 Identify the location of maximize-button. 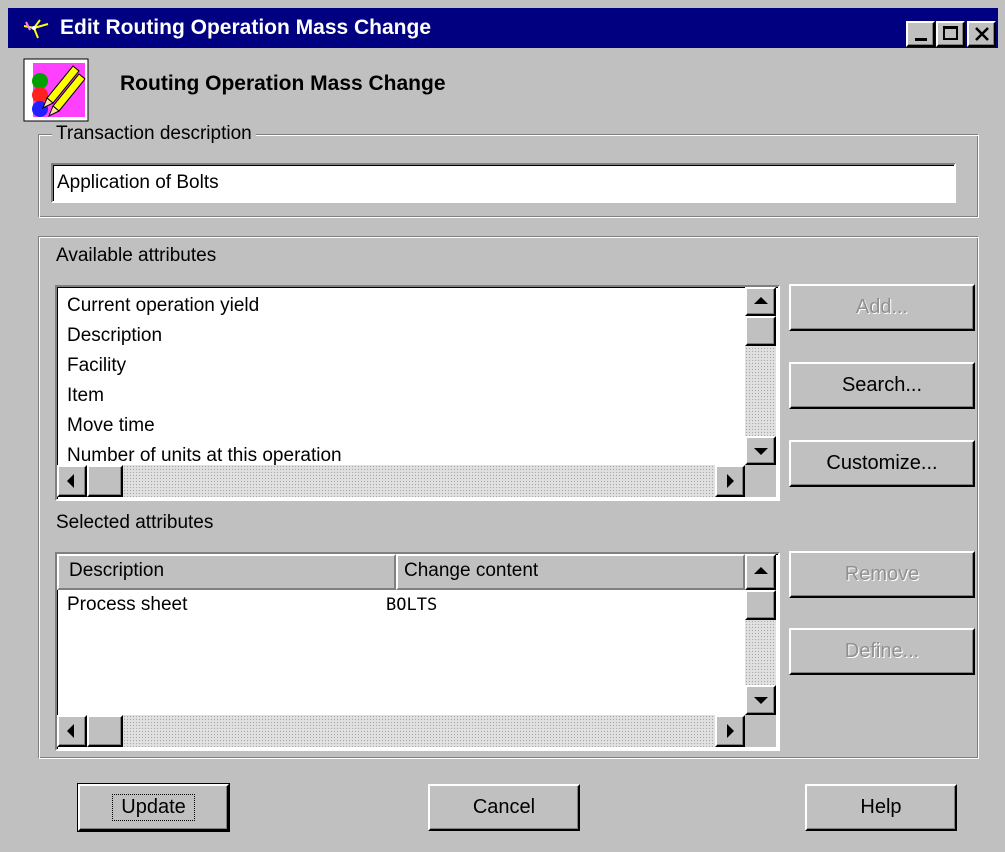
(950, 34).